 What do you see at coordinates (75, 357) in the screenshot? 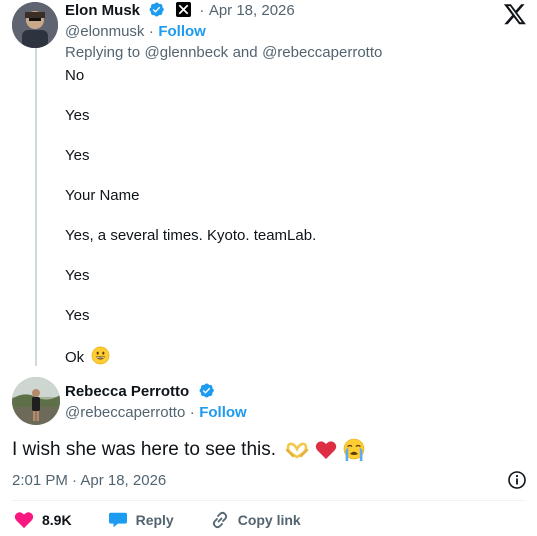
I see `tweet-line-8: Ok` at bounding box center [75, 357].